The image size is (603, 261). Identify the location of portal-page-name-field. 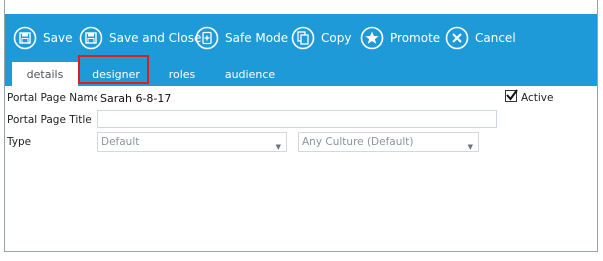
(297, 98).